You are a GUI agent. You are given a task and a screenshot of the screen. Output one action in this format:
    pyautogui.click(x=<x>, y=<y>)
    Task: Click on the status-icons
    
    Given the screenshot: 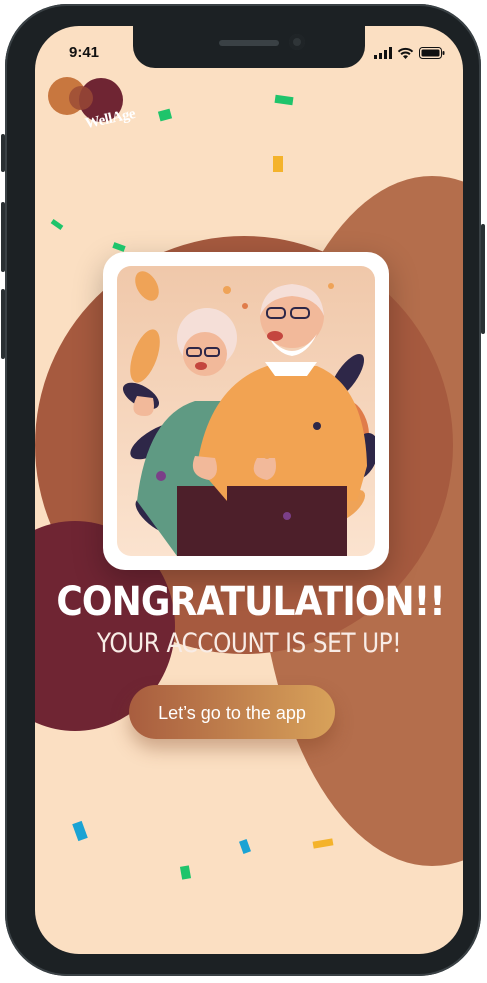 What is the action you would take?
    pyautogui.click(x=409, y=55)
    